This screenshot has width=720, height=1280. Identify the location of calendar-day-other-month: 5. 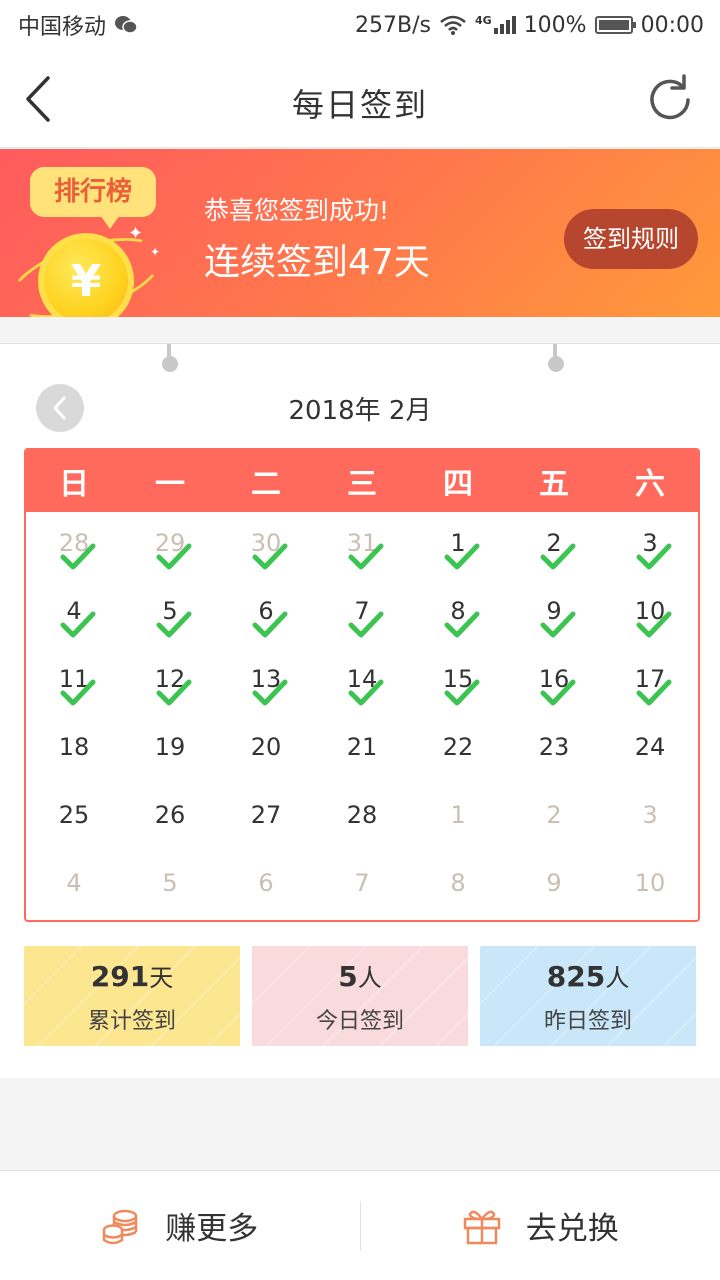
(170, 889).